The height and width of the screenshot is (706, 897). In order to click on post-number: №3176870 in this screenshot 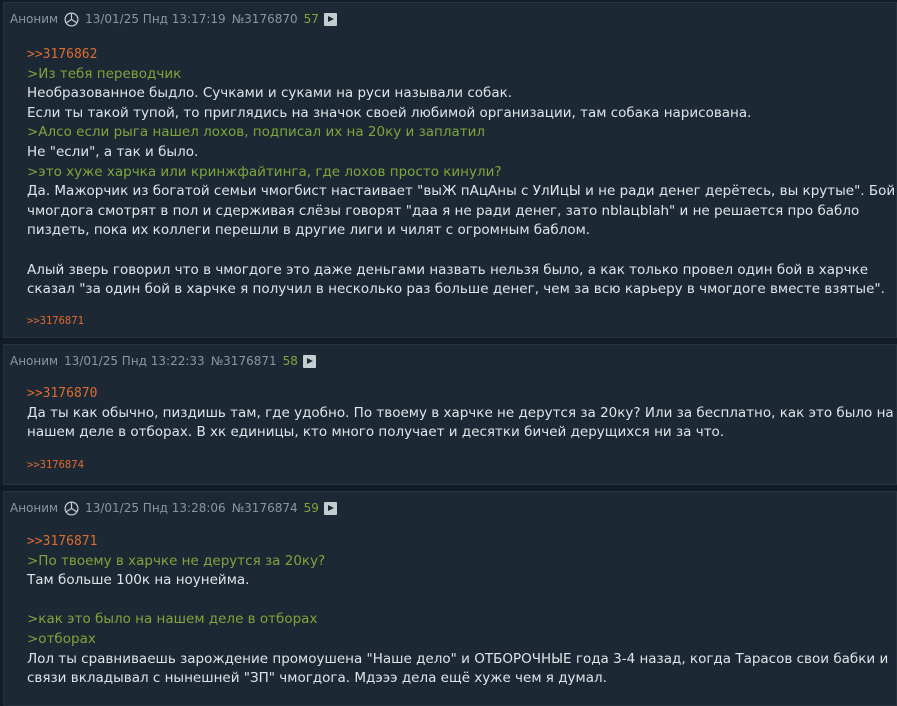, I will do `click(265, 19)`.